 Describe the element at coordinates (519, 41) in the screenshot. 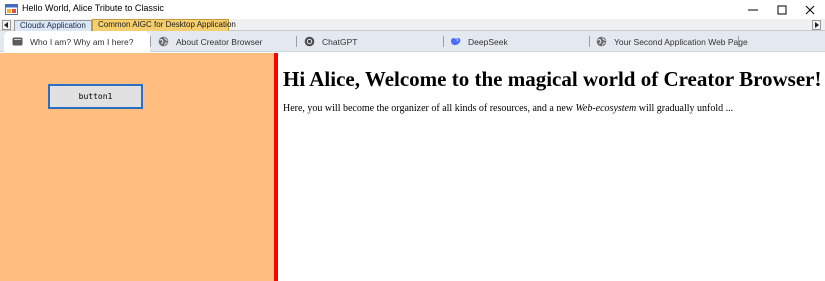

I see `tab-deepseek: DeepSeek` at that location.